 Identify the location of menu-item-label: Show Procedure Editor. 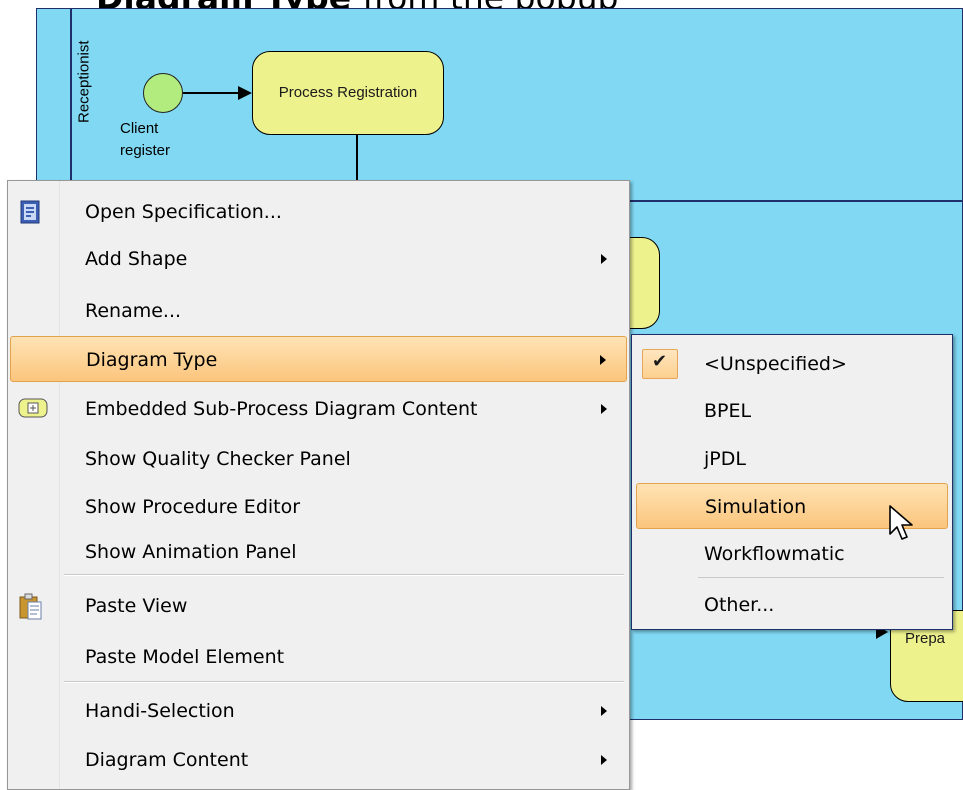
(193, 507).